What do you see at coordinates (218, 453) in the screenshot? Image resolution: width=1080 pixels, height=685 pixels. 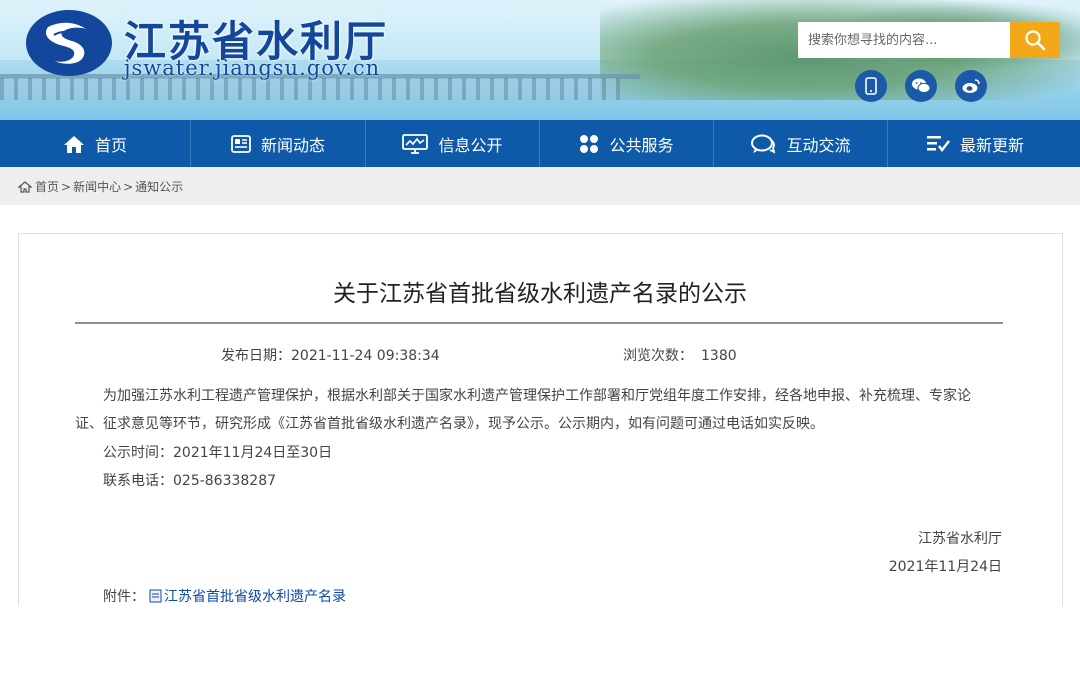 I see `notice-time: 公示时间：2021年11月24日至30日` at bounding box center [218, 453].